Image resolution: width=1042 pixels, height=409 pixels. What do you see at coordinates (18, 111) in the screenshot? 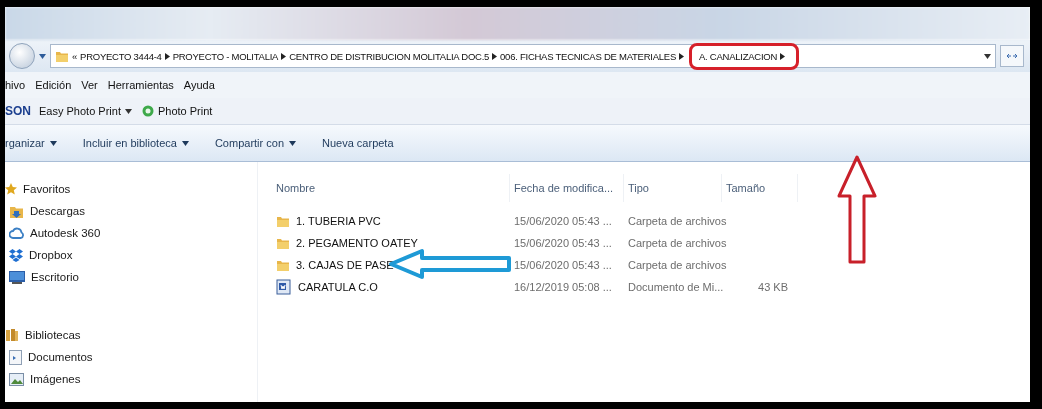
I see `brand-label: SON` at bounding box center [18, 111].